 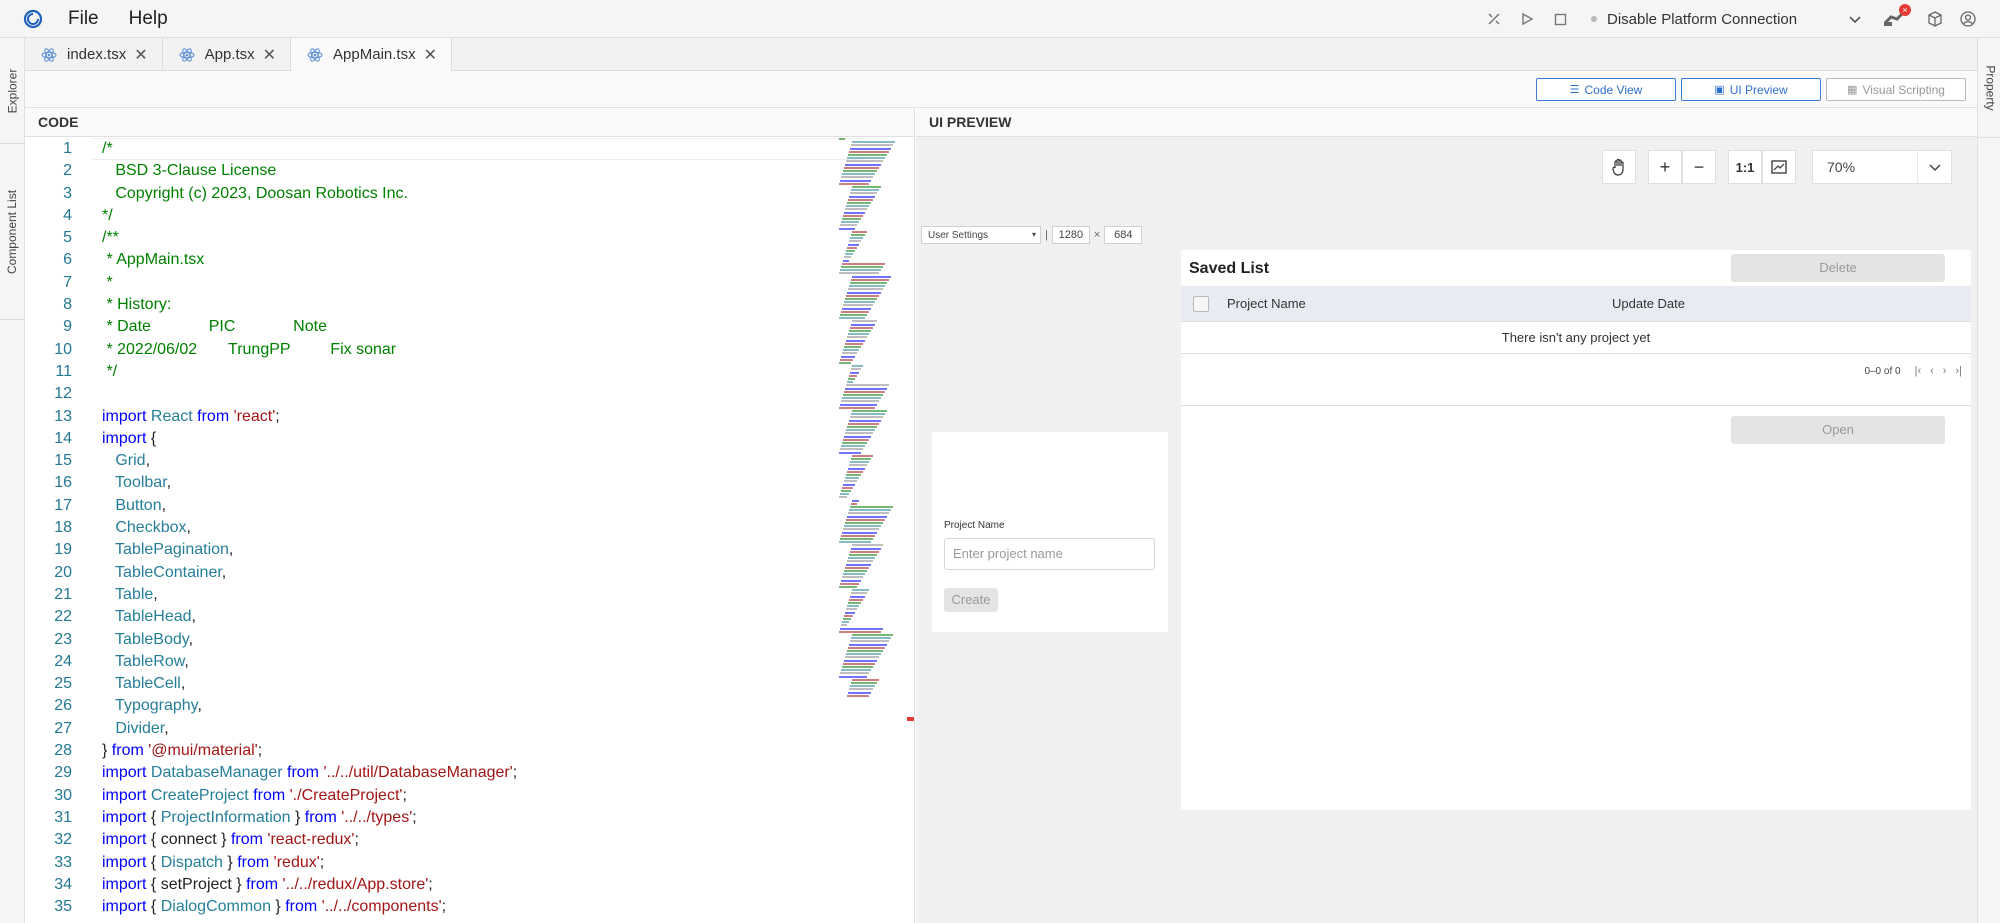 What do you see at coordinates (1779, 167) in the screenshot?
I see `fit-screen-icon` at bounding box center [1779, 167].